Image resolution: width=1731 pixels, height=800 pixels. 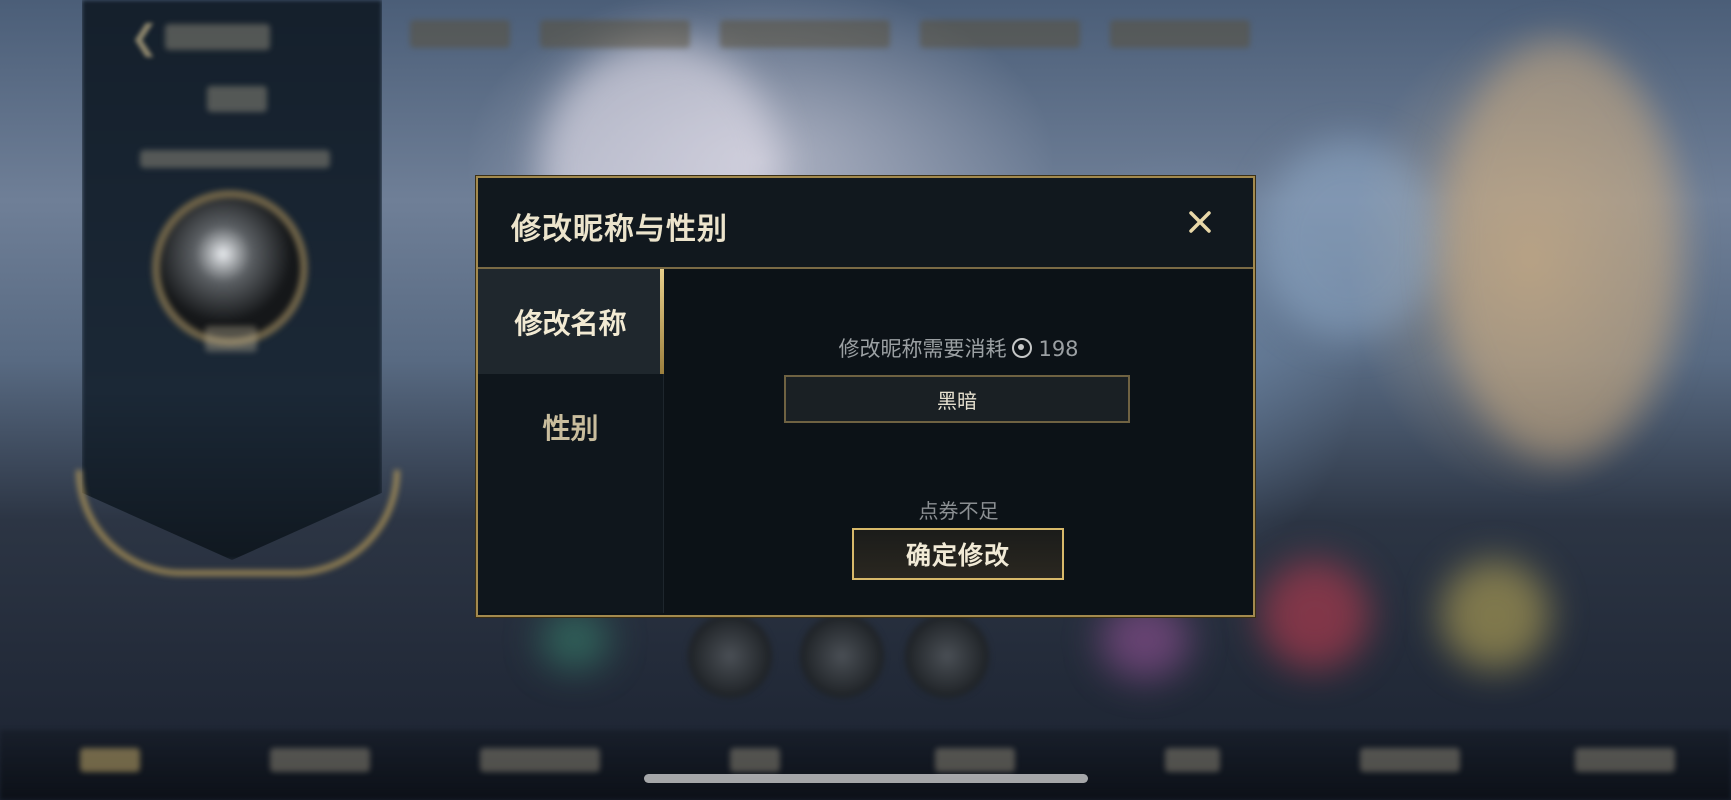 I want to click on cost-label: 修改昵称需要消耗, so click(x=922, y=349).